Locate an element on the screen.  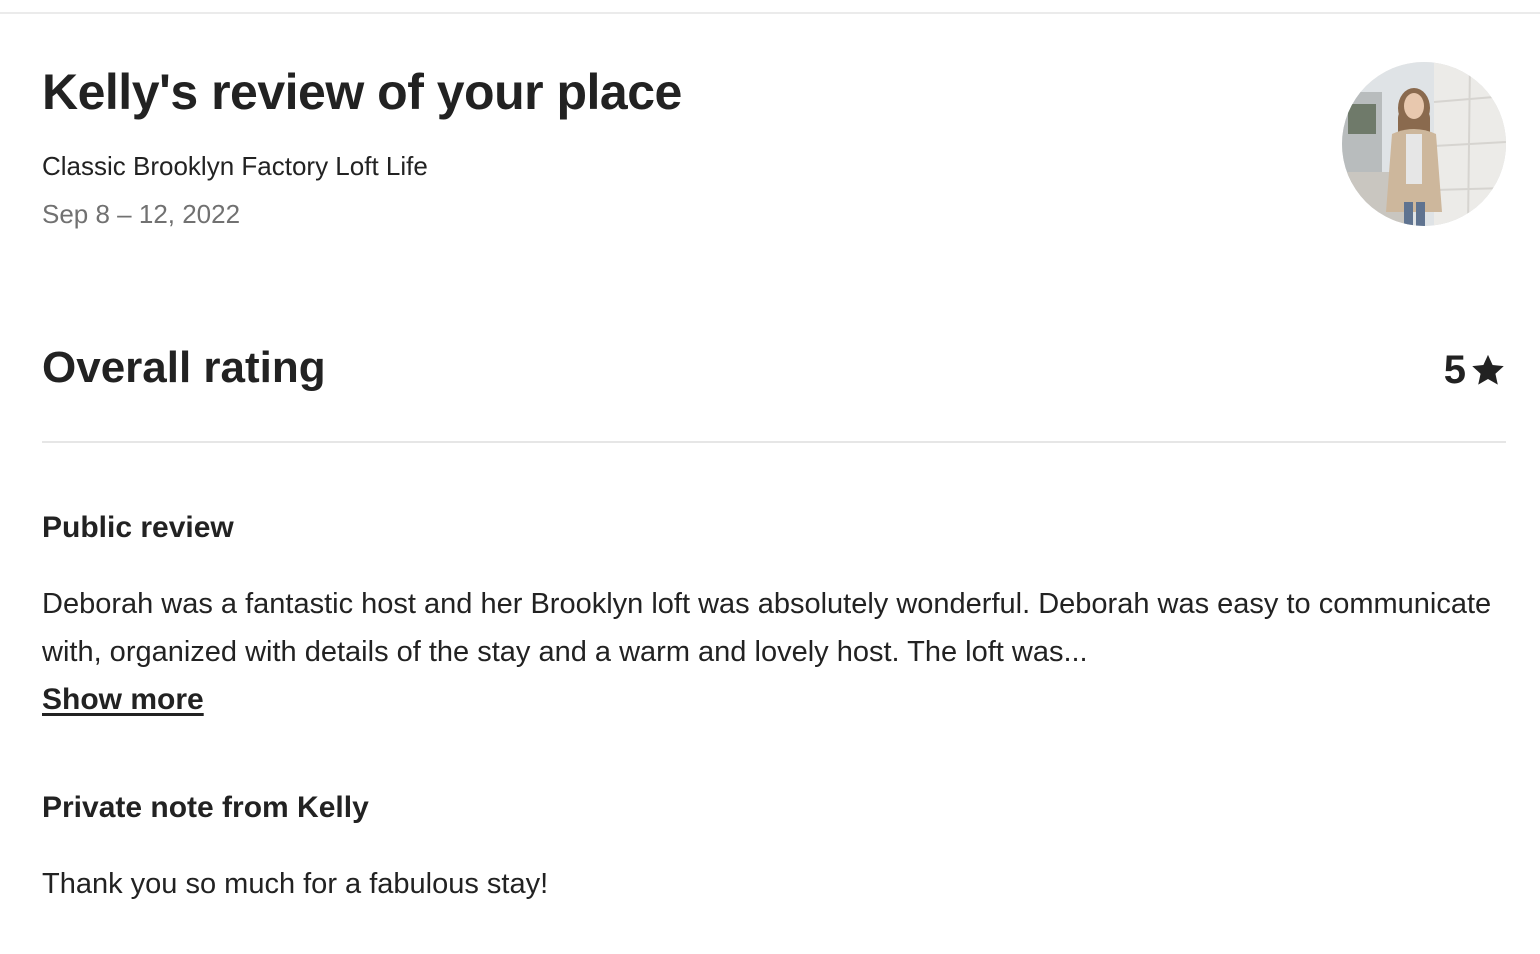
overall-rating-value-group: 5 is located at coordinates (1475, 370).